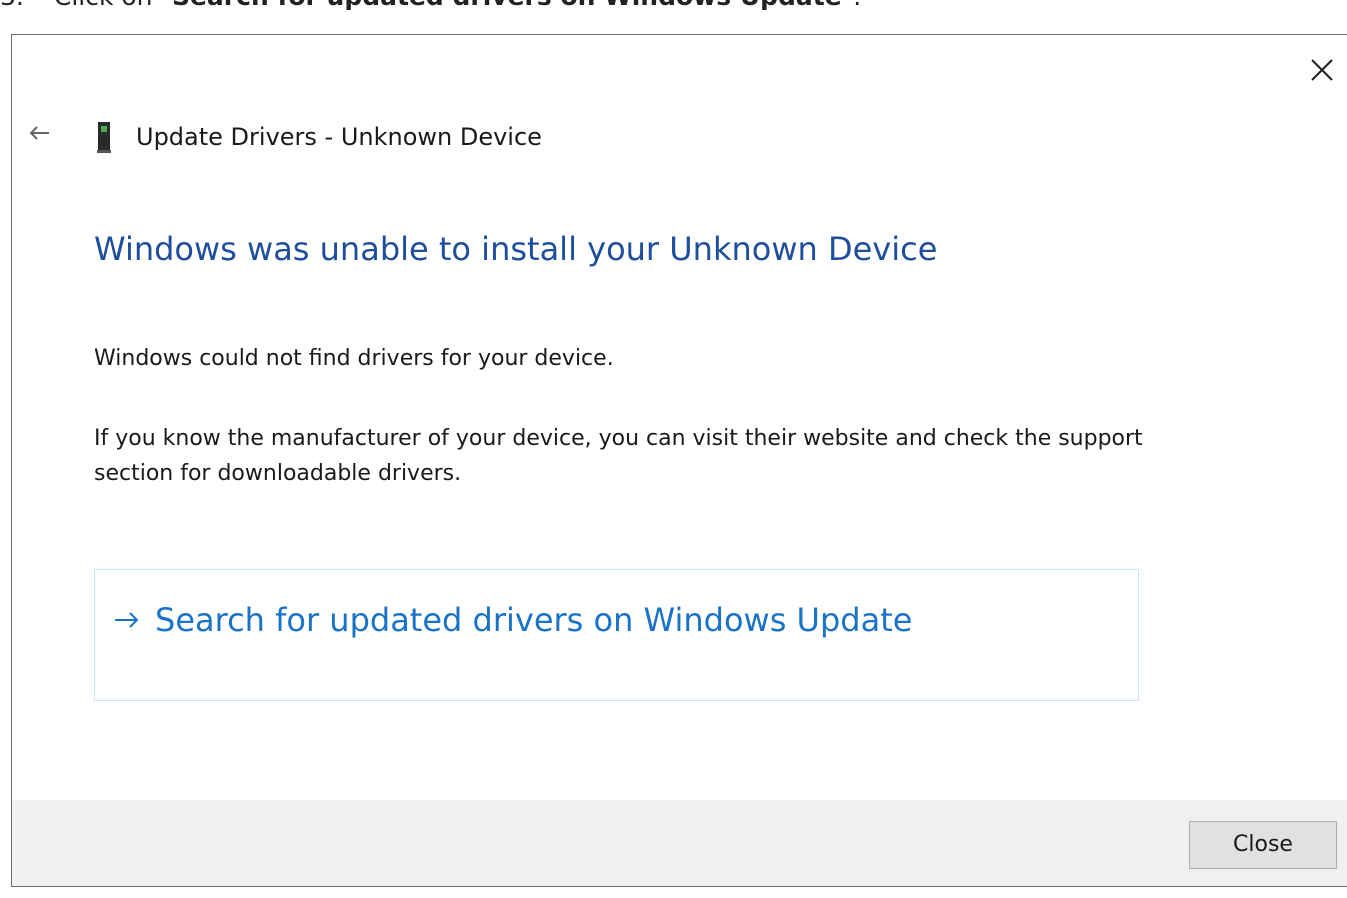 The height and width of the screenshot is (898, 1347). Describe the element at coordinates (339, 137) in the screenshot. I see `dialog-title: Update Drivers - Unknown Device` at that location.